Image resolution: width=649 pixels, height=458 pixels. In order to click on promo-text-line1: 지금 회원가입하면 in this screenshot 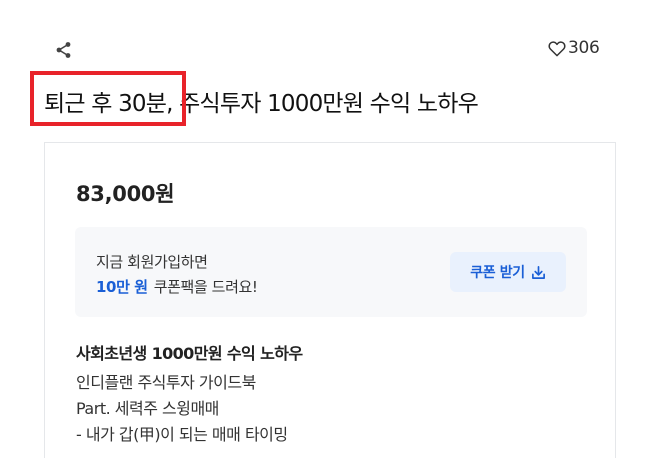, I will do `click(152, 262)`.